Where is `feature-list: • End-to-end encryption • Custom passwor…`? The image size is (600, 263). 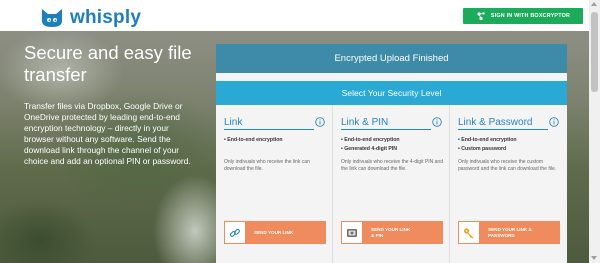 feature-list: • End-to-end encryption • Custom passwor… is located at coordinates (487, 144).